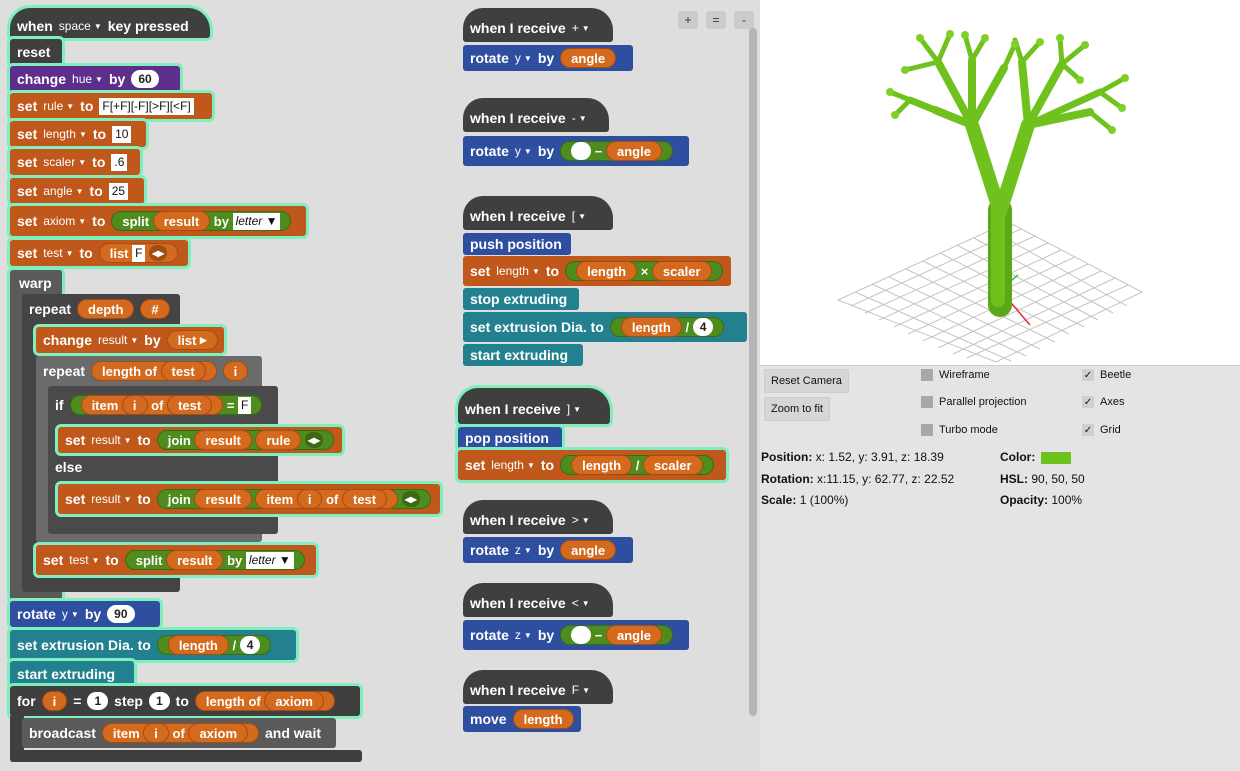 This screenshot has height=771, width=1240. Describe the element at coordinates (716, 20) in the screenshot. I see `zoom-reset-button: =` at that location.